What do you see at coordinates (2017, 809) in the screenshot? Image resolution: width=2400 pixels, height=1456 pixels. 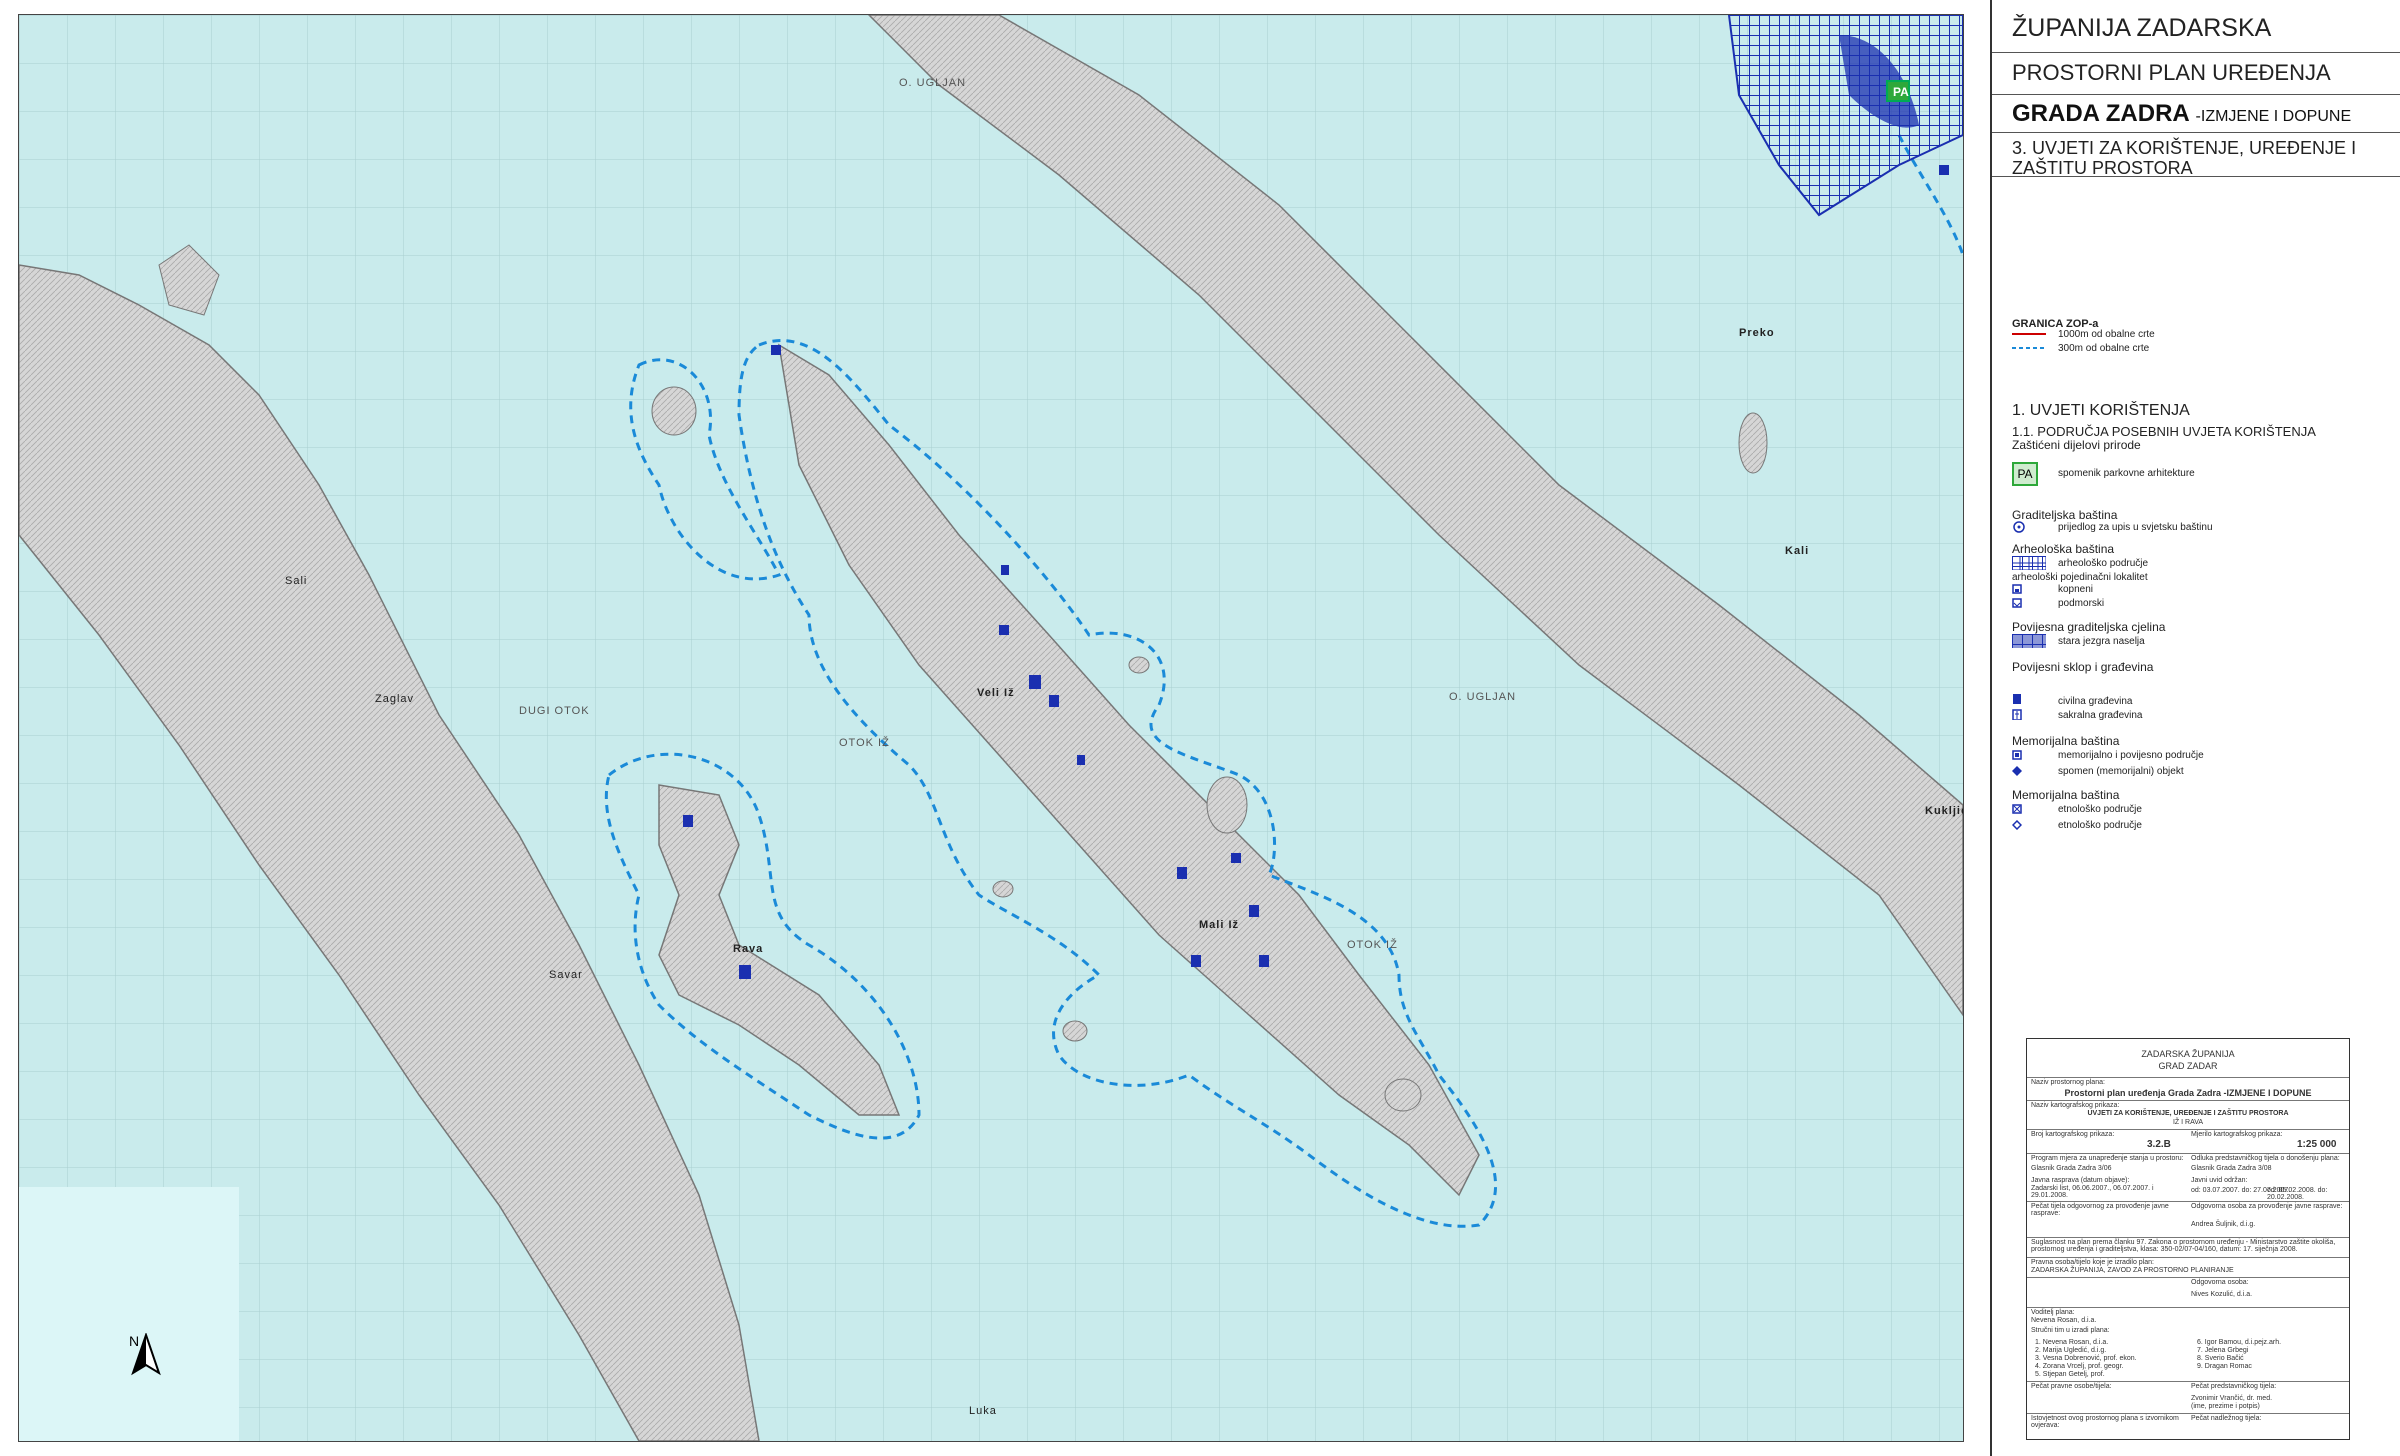 I see `ethno-area-icon` at bounding box center [2017, 809].